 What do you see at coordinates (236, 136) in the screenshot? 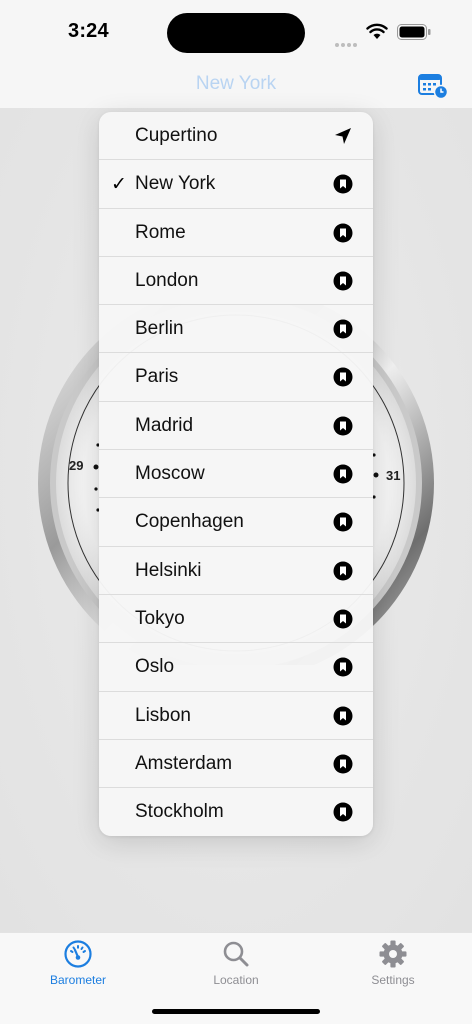
I see `menu-item-cupertino: Cupertino` at bounding box center [236, 136].